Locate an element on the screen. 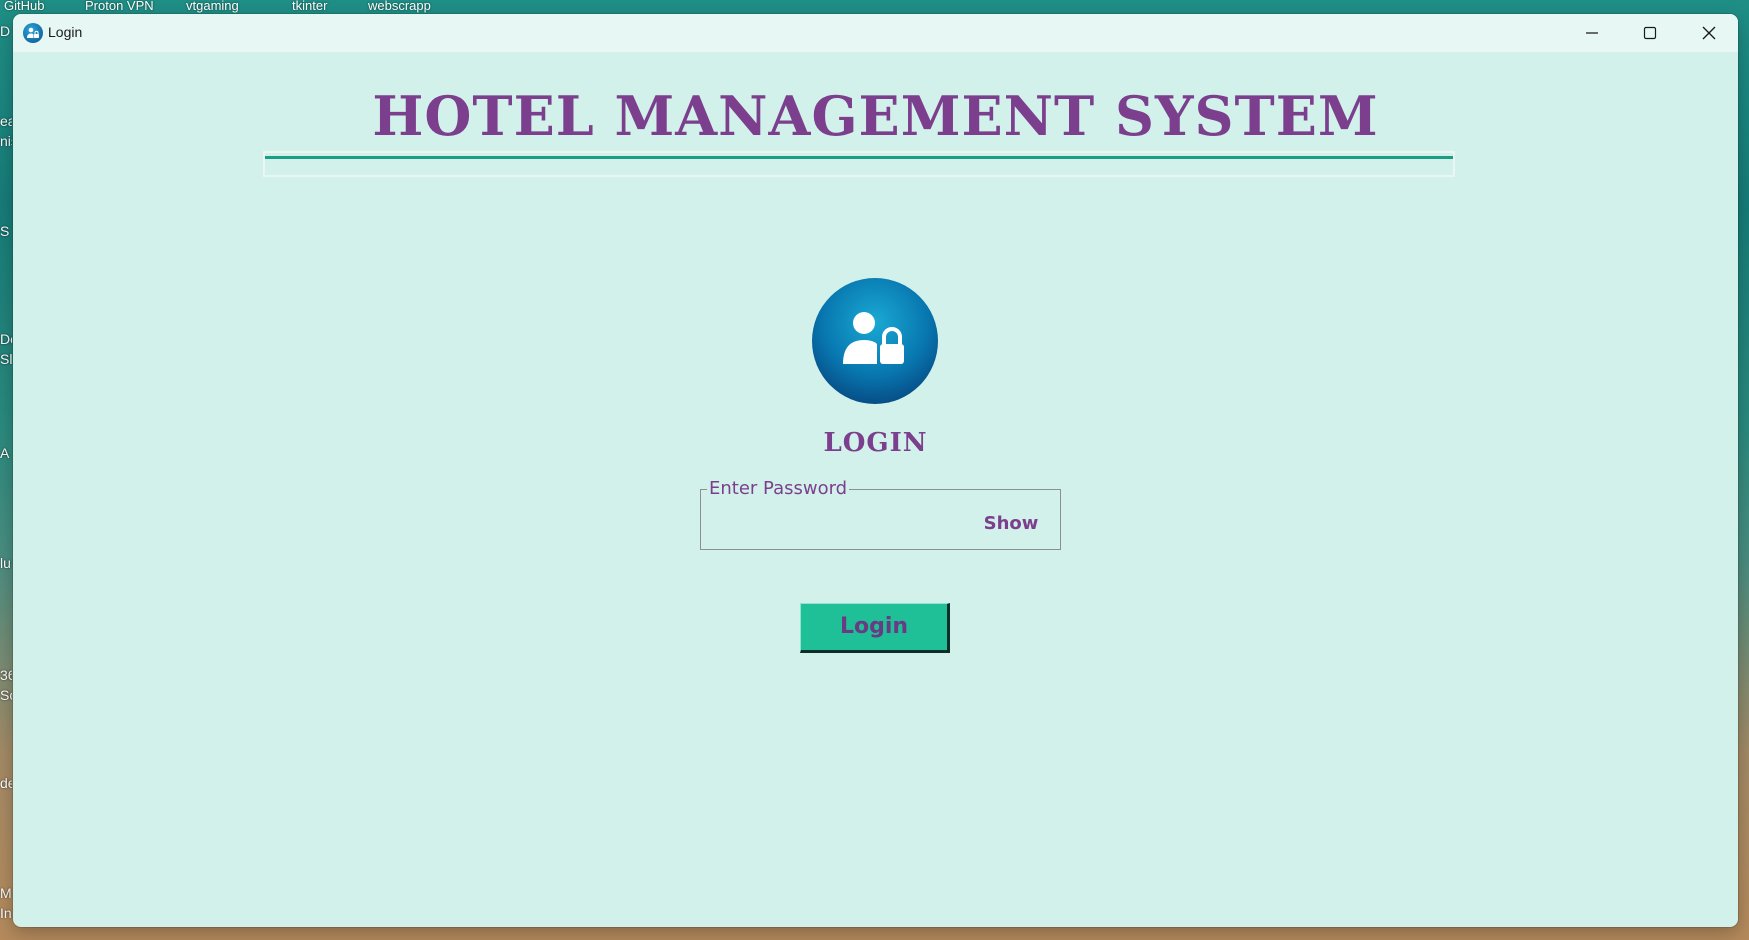 This screenshot has height=940, width=1749. window-titlebar: Login is located at coordinates (875, 33).